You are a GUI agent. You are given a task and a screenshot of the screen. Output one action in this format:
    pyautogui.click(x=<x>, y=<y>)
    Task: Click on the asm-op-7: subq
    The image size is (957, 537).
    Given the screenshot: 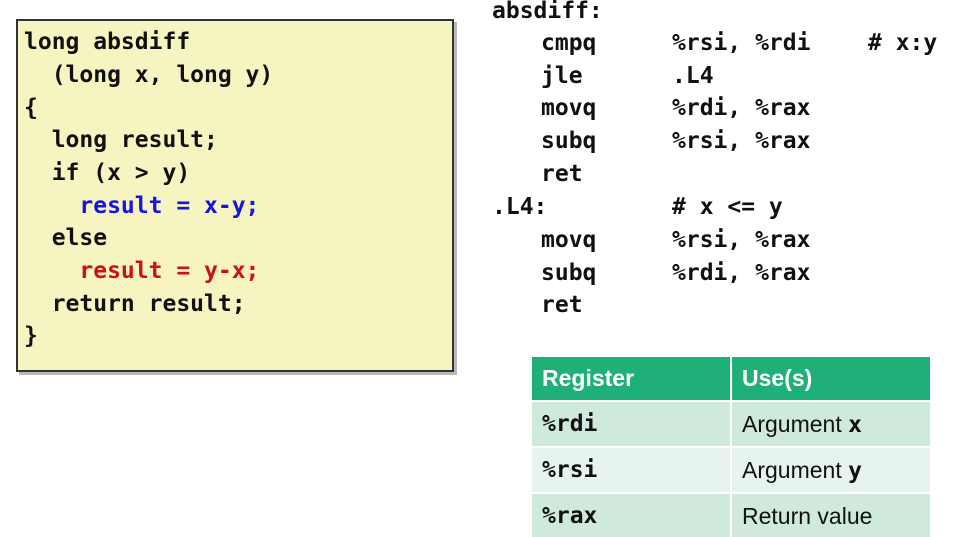 What is the action you would take?
    pyautogui.click(x=569, y=273)
    